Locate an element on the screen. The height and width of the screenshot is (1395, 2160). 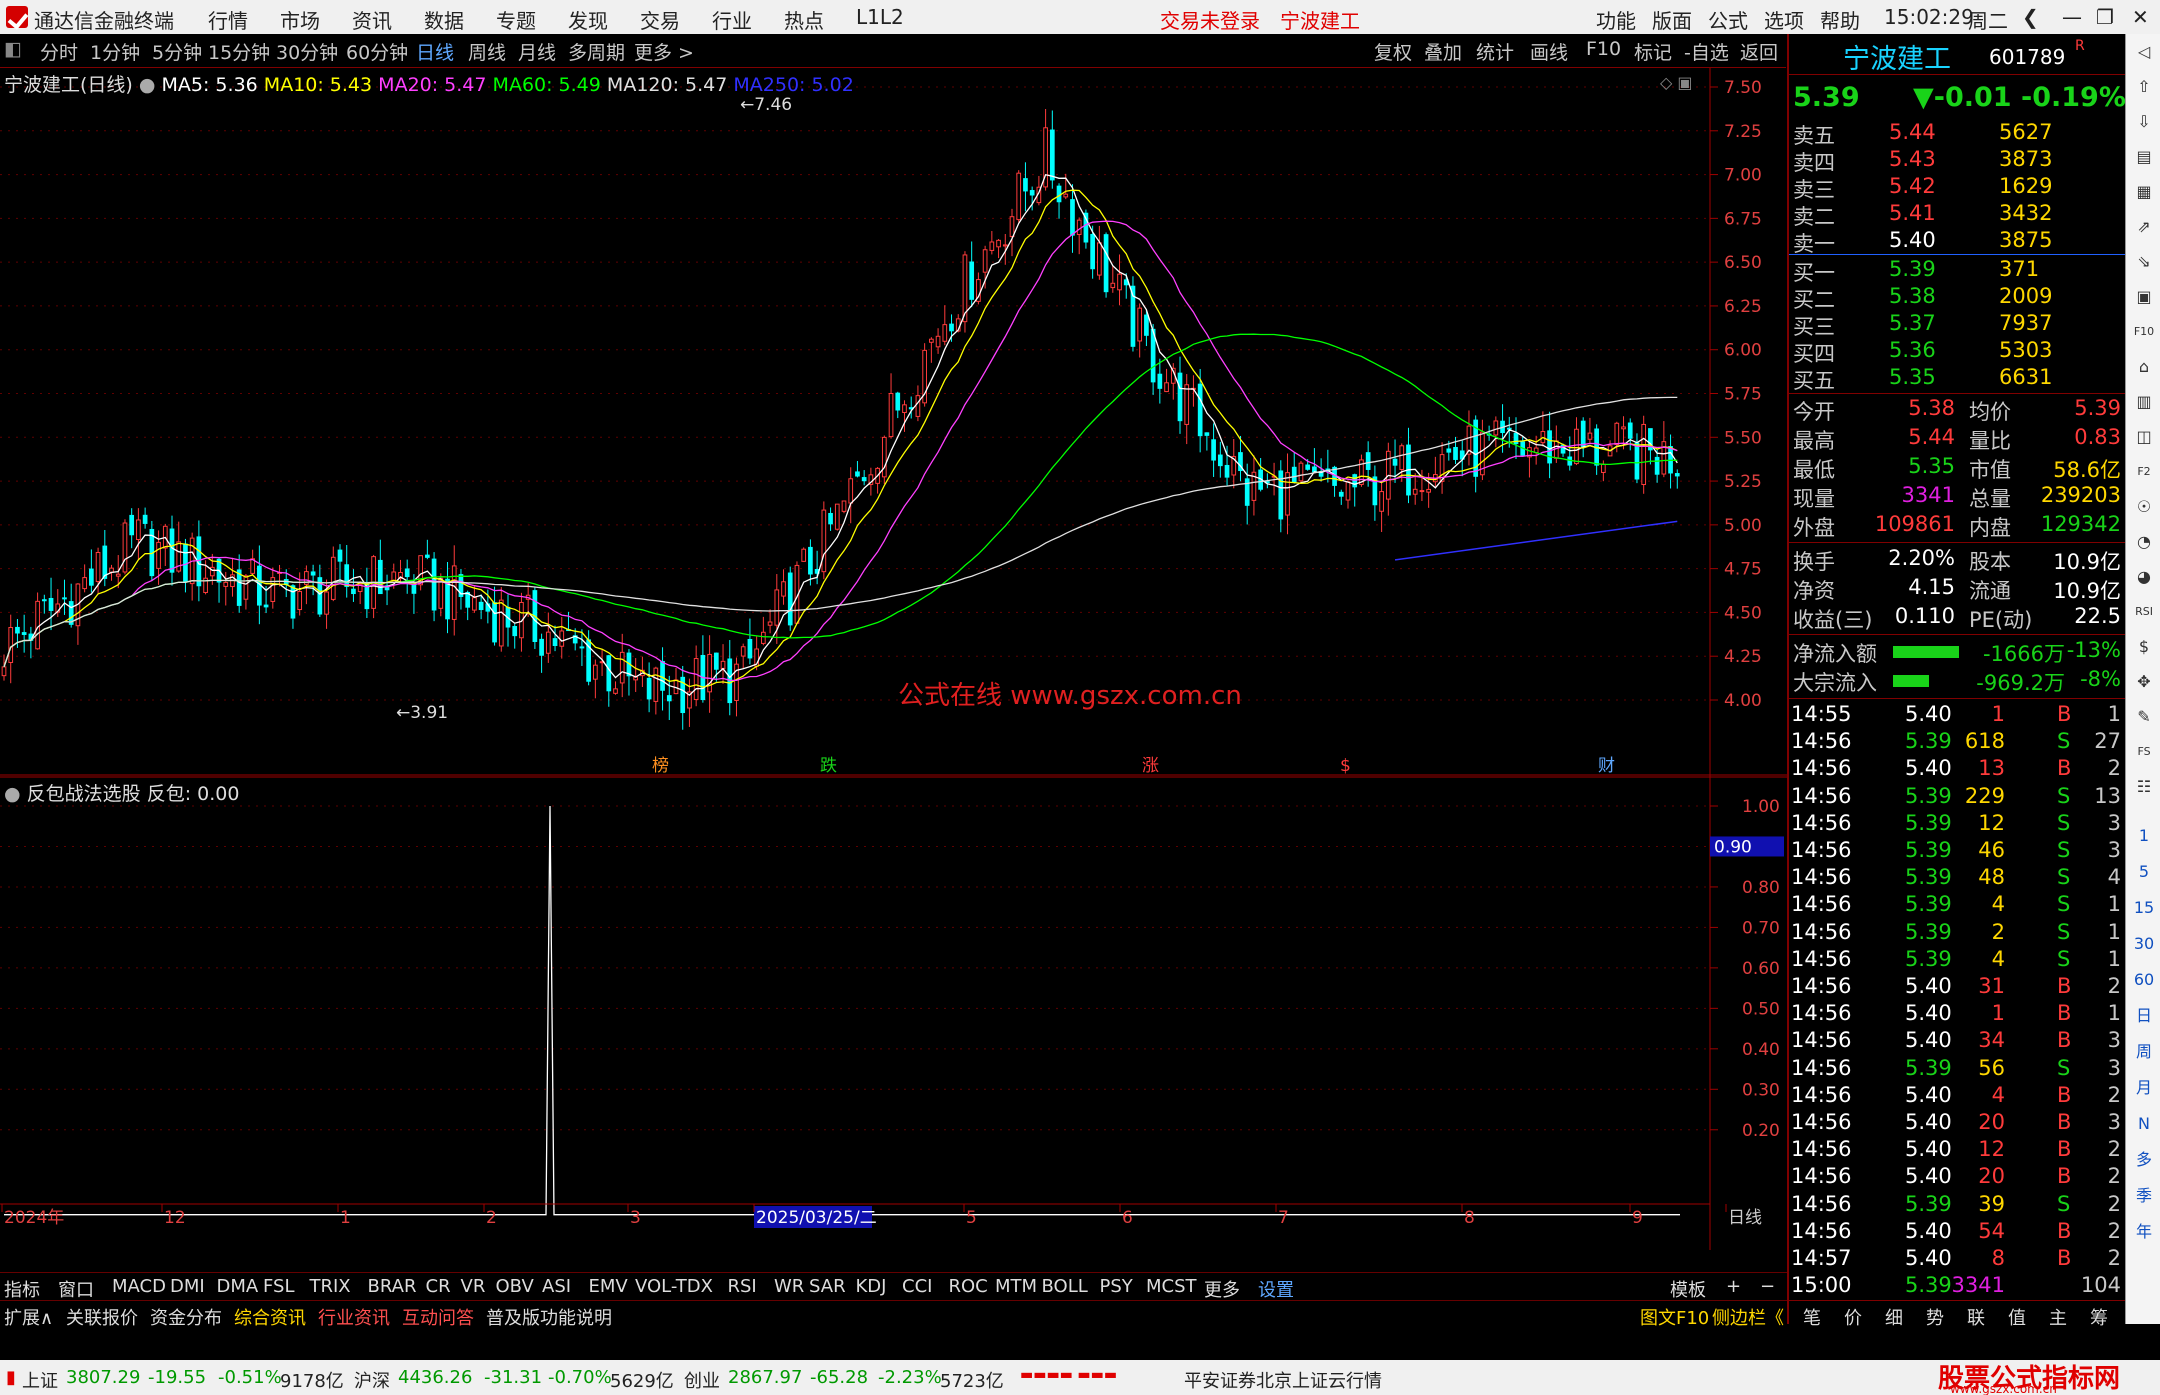
side-tool-icon: ✎ is located at coordinates (2144, 717).